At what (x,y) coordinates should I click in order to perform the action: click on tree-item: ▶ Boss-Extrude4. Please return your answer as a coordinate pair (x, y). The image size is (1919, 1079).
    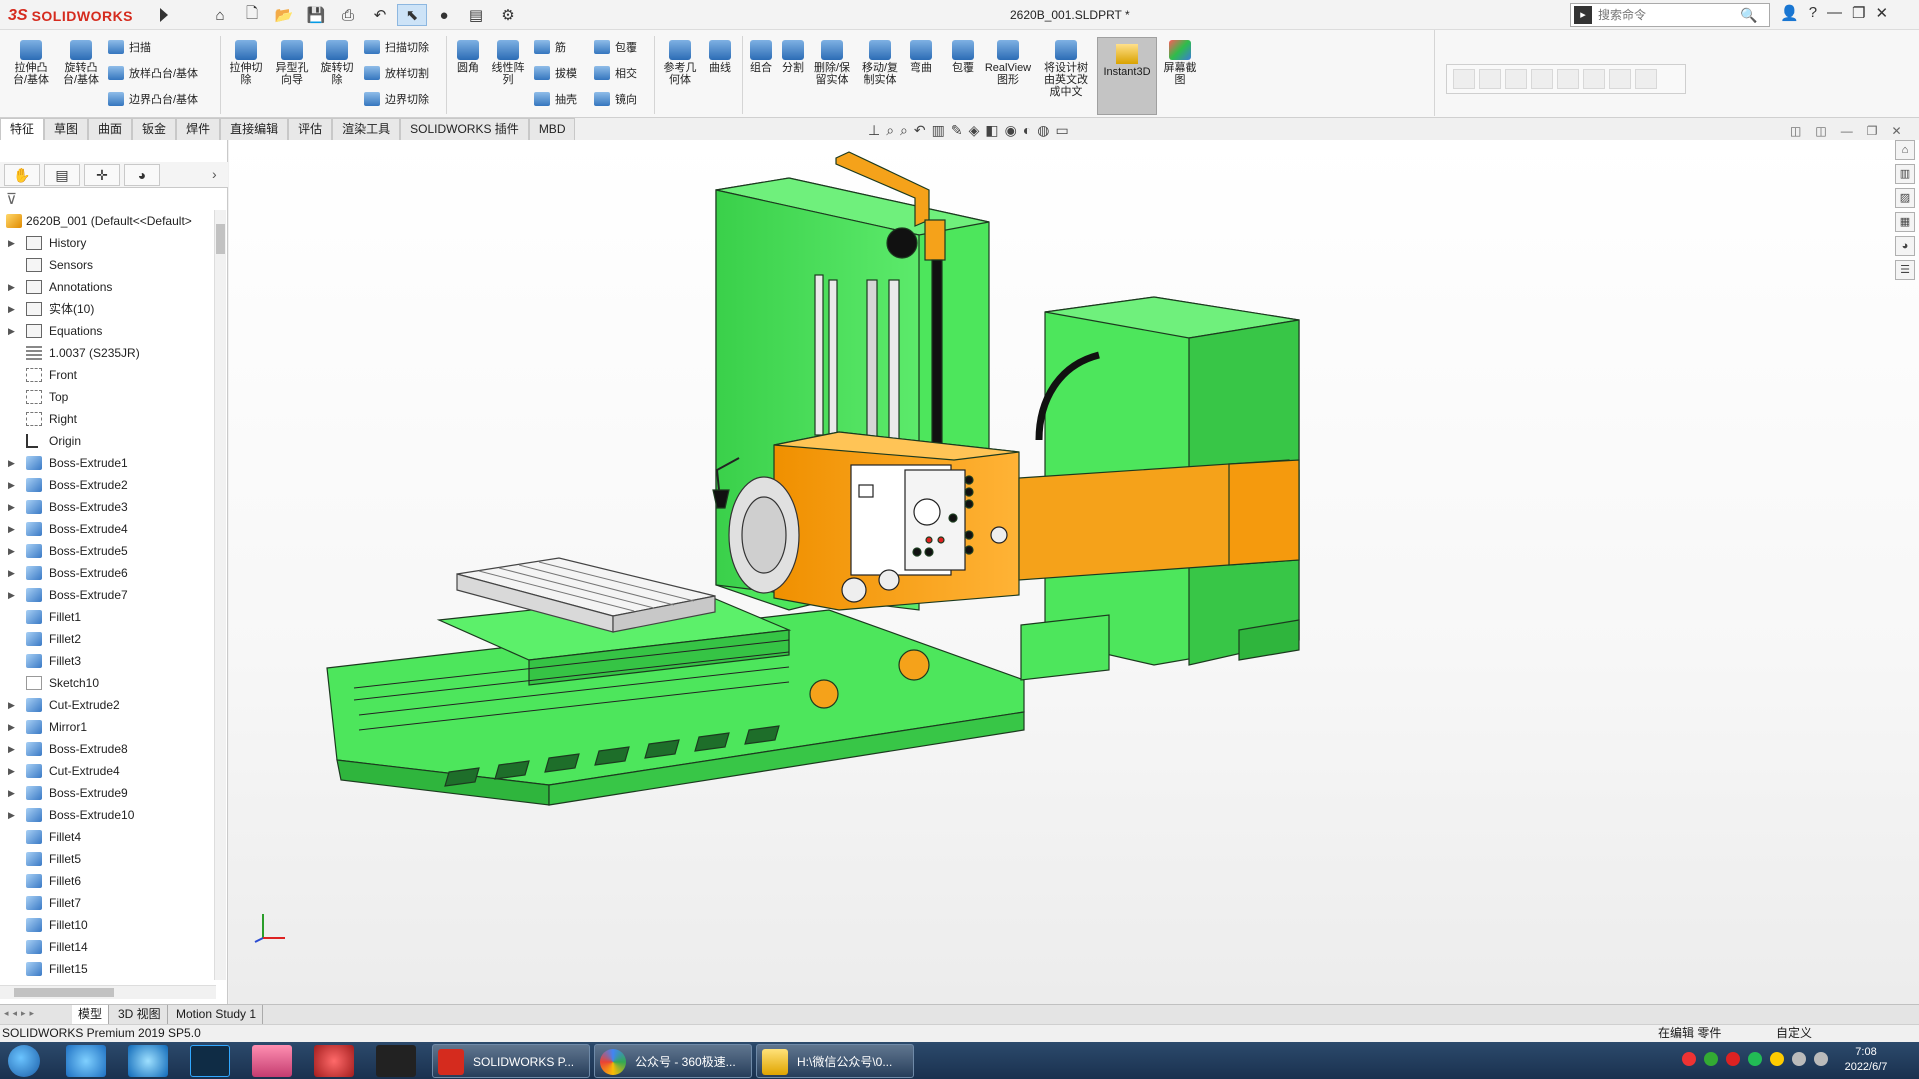
    Looking at the image, I should click on (106, 529).